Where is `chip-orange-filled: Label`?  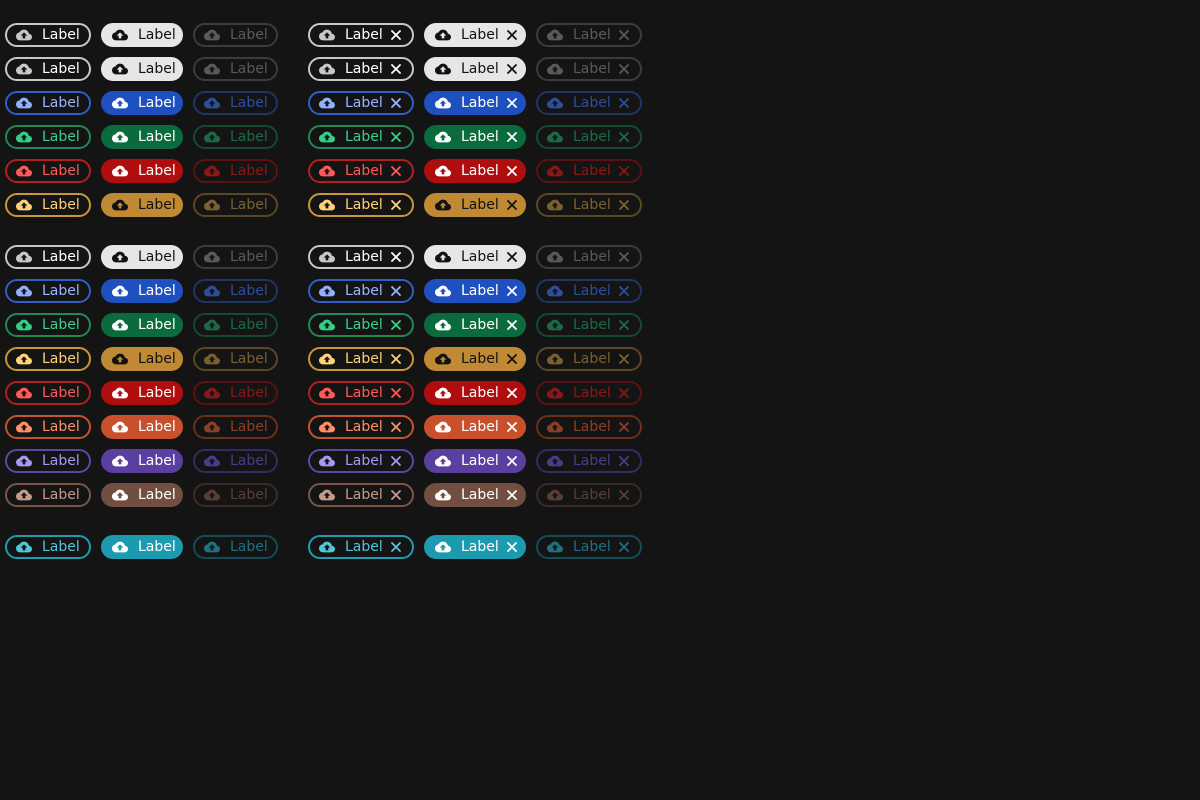
chip-orange-filled: Label is located at coordinates (142, 427).